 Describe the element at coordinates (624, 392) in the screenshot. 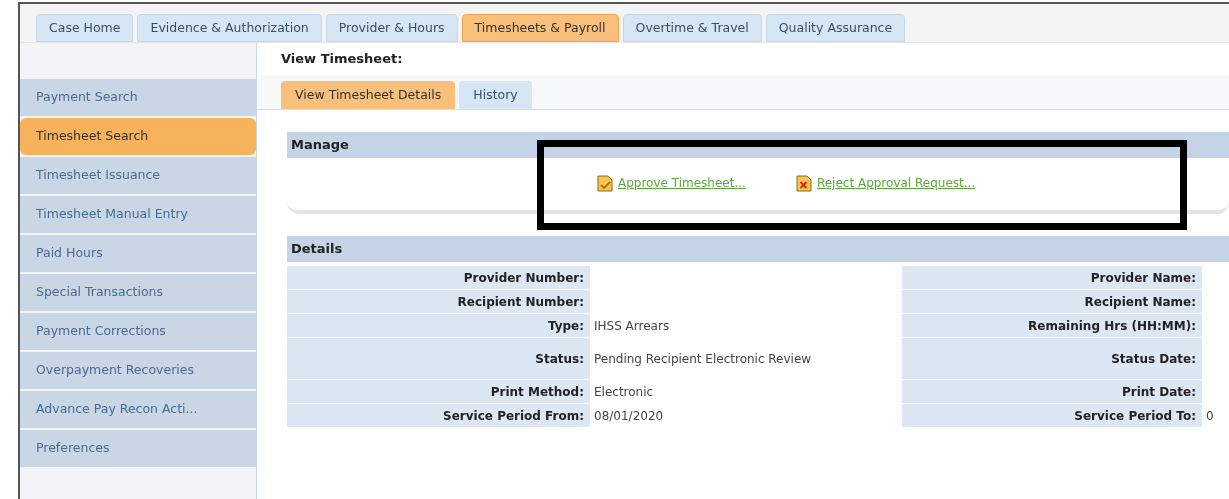

I see `field-value: Electronic` at that location.